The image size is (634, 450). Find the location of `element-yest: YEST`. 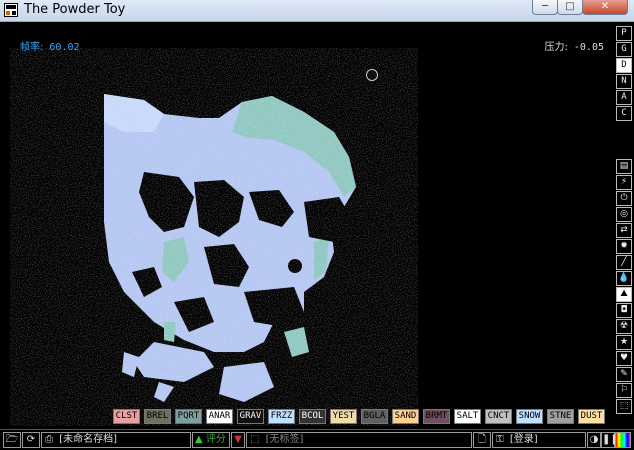

element-yest: YEST is located at coordinates (343, 416).